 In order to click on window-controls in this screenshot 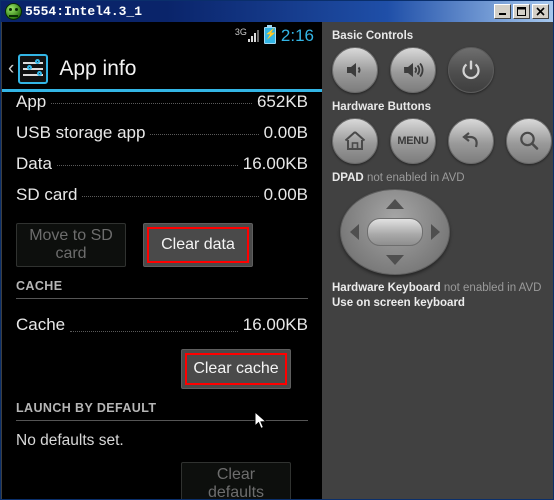, I will do `click(522, 11)`.